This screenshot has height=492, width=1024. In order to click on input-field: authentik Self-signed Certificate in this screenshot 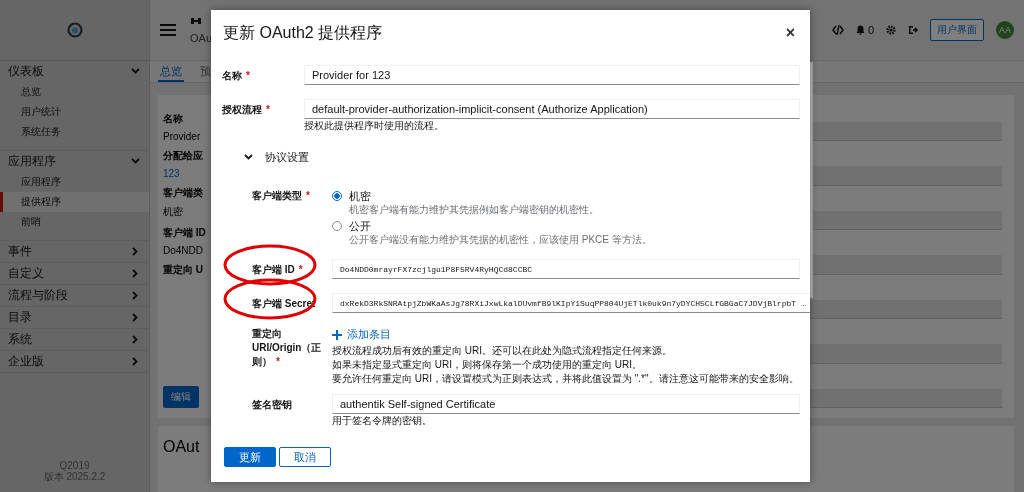, I will do `click(566, 404)`.